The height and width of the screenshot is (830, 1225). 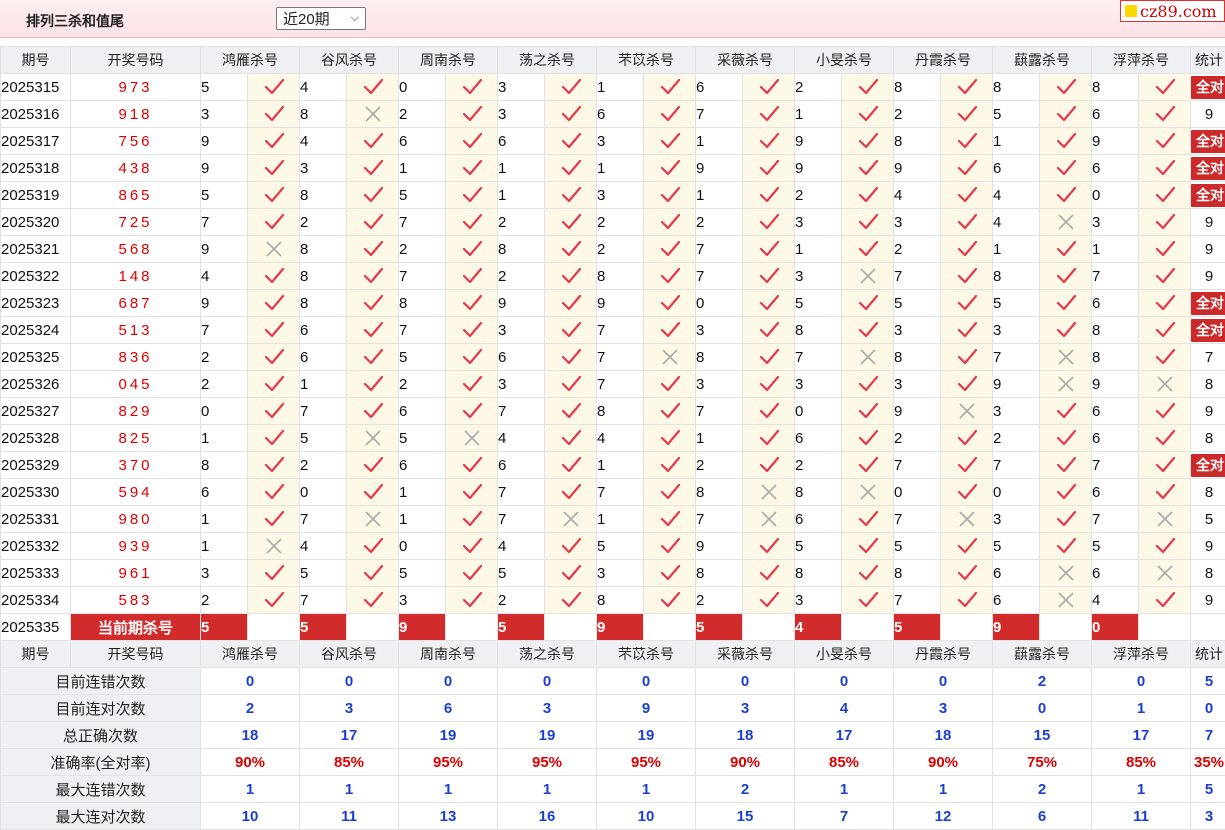 What do you see at coordinates (1016, 195) in the screenshot?
I see `kill-number: 4` at bounding box center [1016, 195].